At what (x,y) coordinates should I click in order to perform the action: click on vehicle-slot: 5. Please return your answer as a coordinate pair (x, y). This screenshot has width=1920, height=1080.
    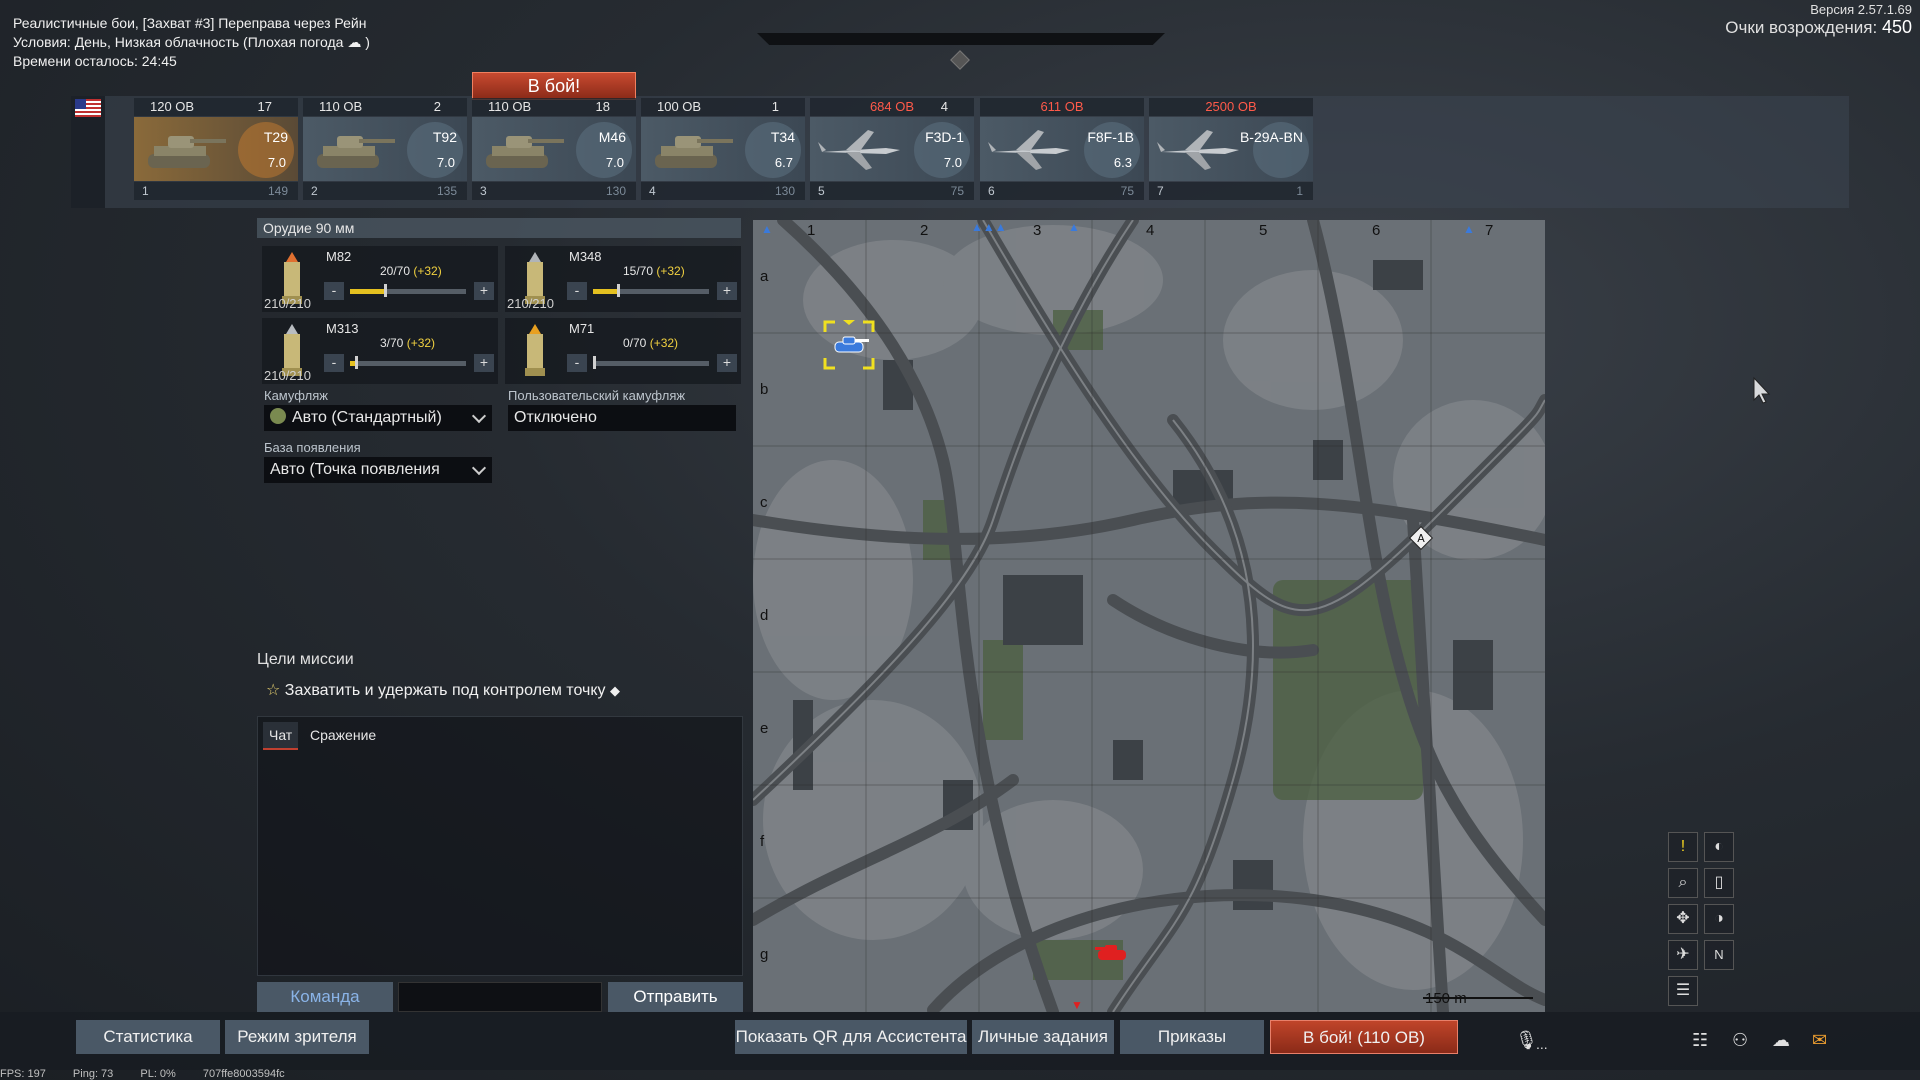
    Looking at the image, I should click on (821, 191).